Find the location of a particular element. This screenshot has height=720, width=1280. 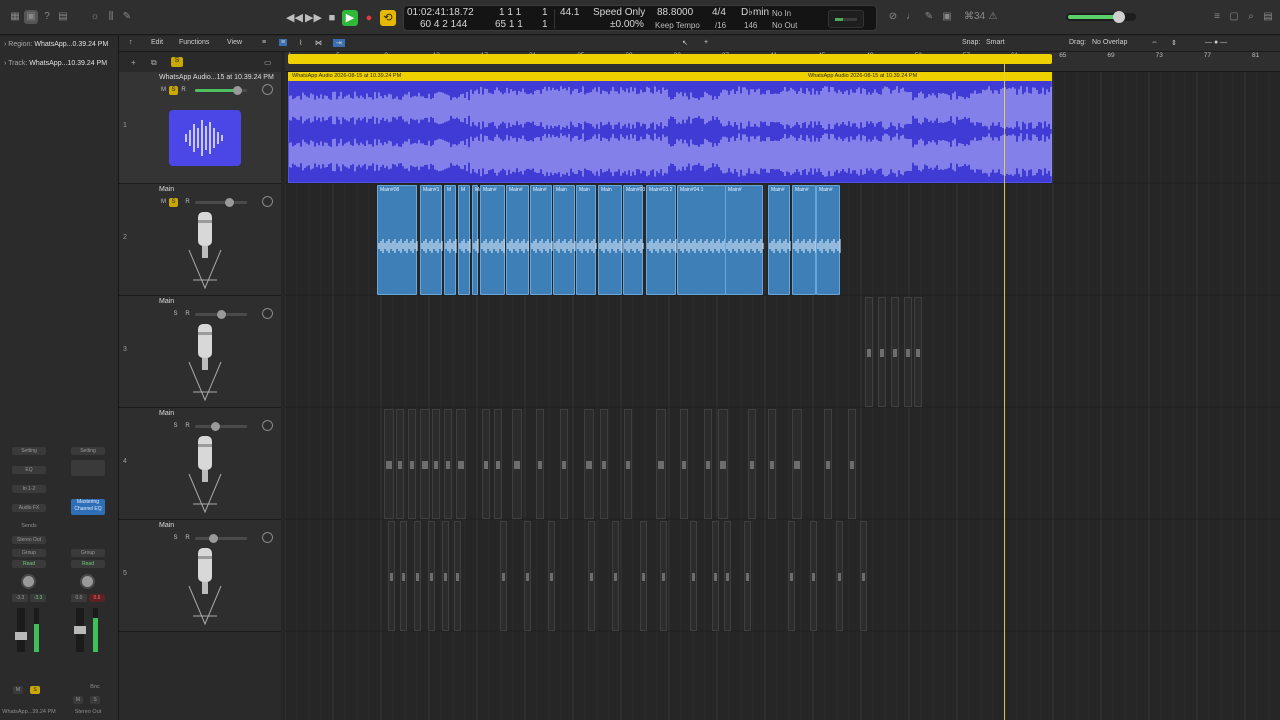

strip2-setting: Setting is located at coordinates (88, 451).